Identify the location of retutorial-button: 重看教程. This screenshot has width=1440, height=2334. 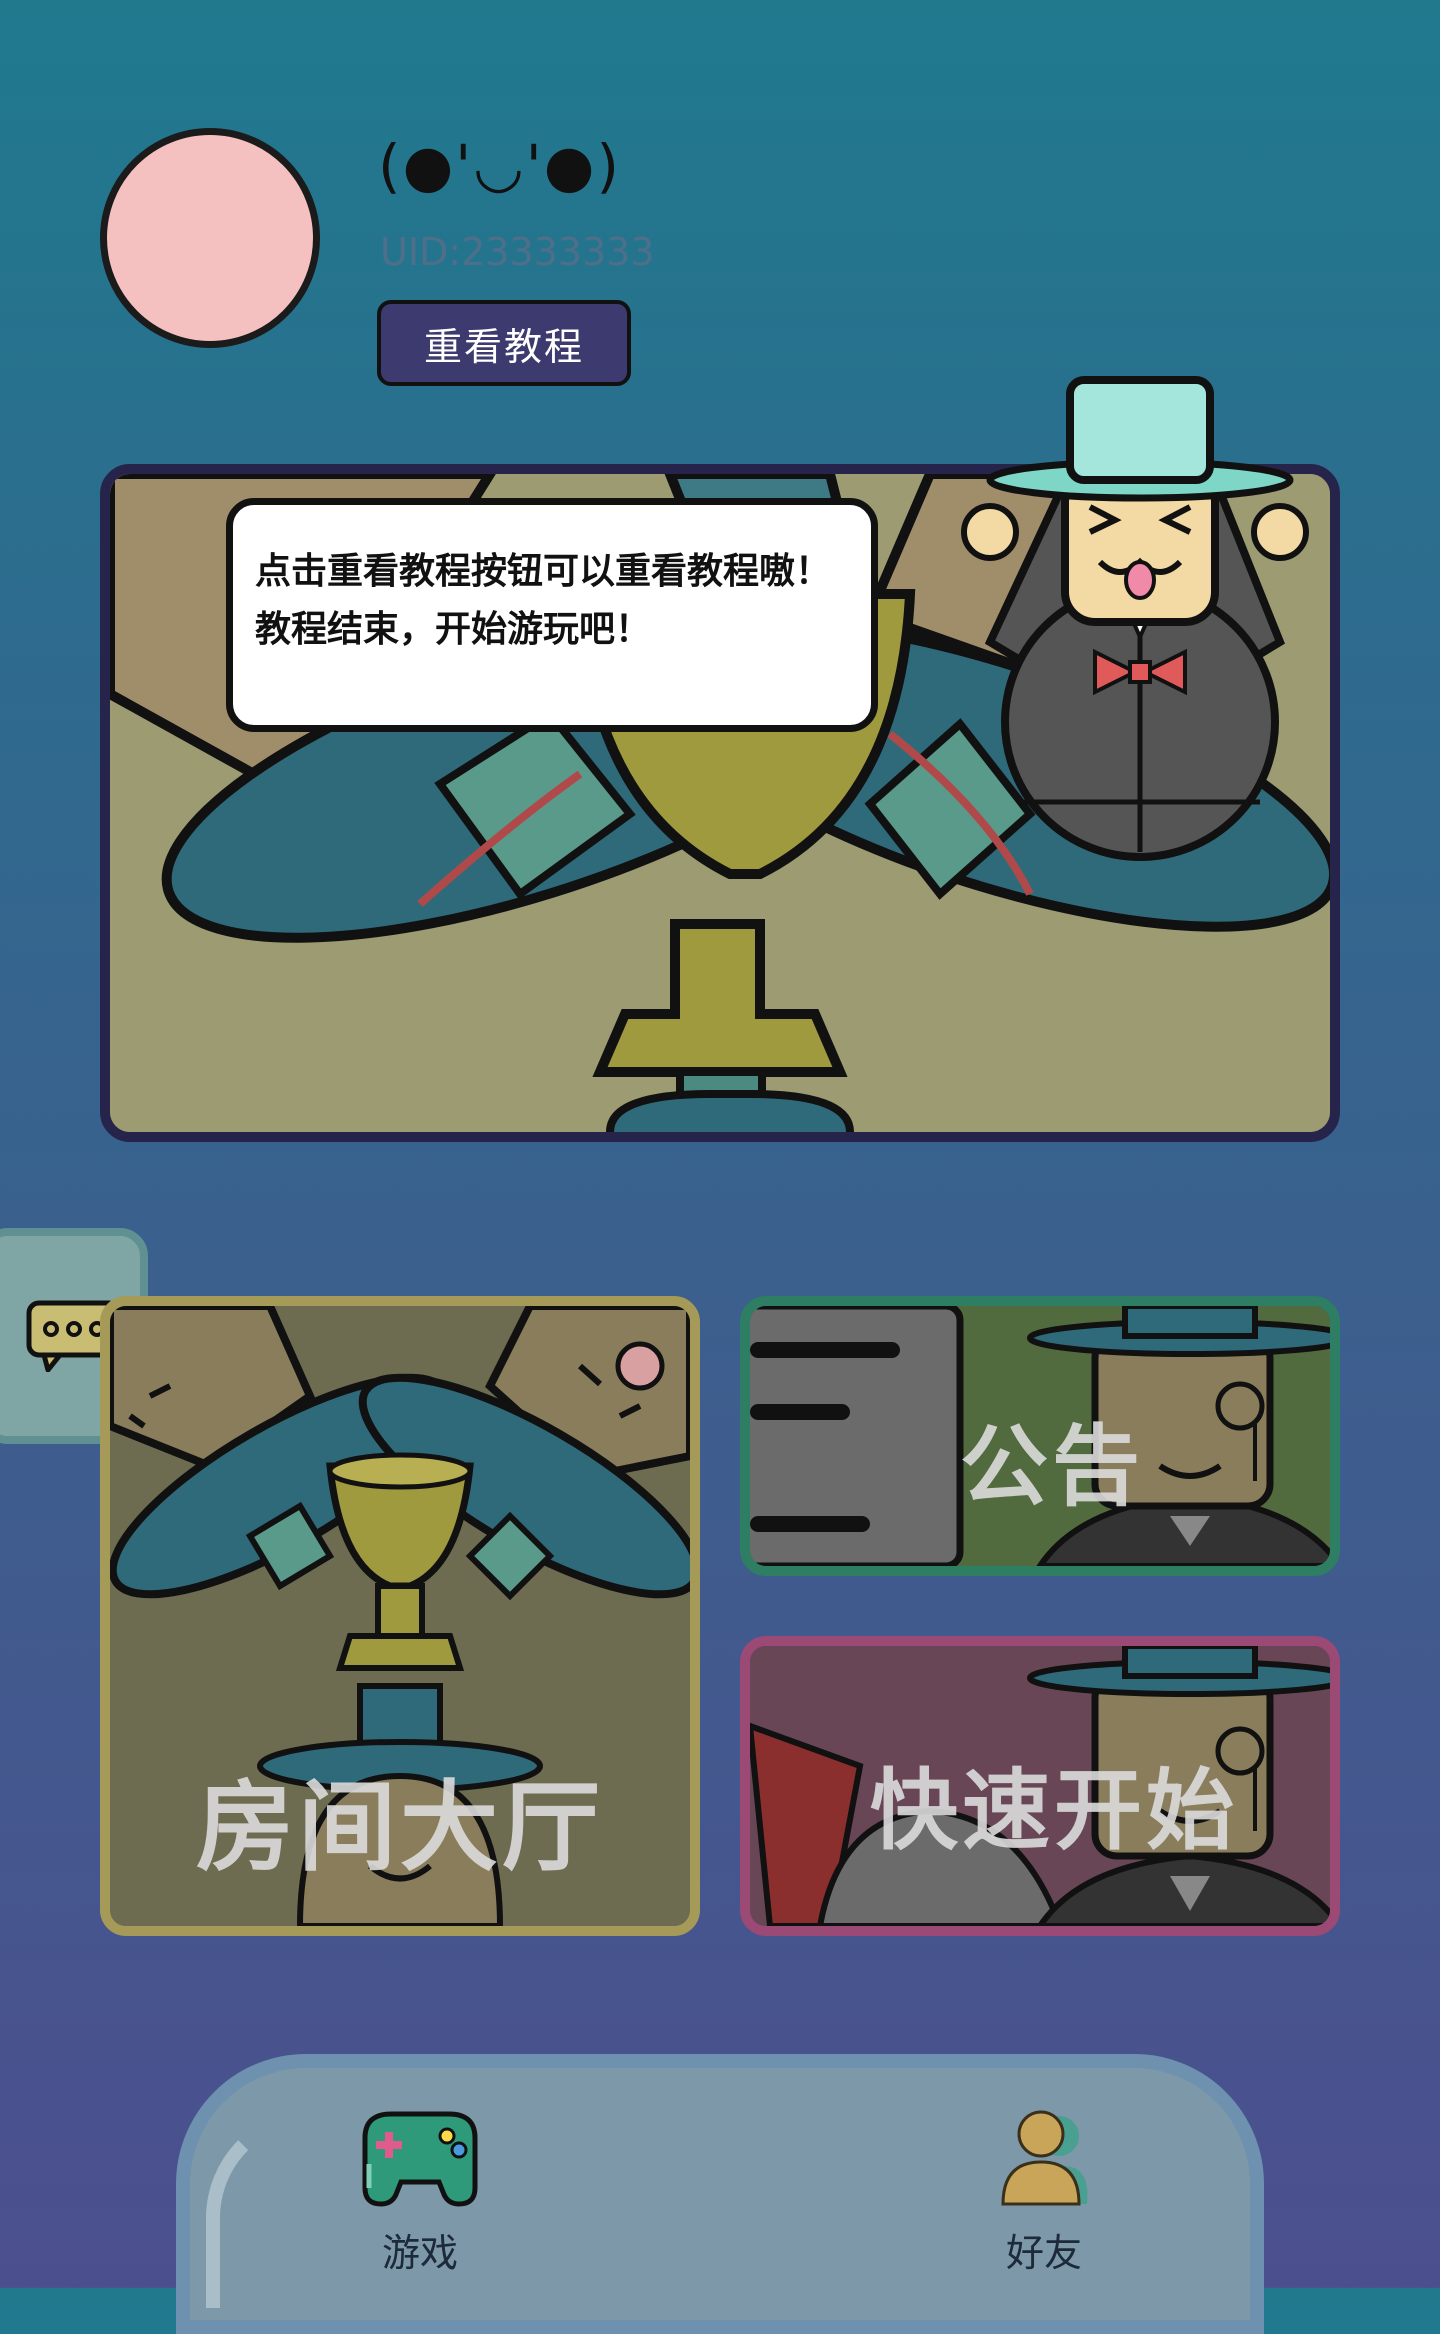
(504, 343).